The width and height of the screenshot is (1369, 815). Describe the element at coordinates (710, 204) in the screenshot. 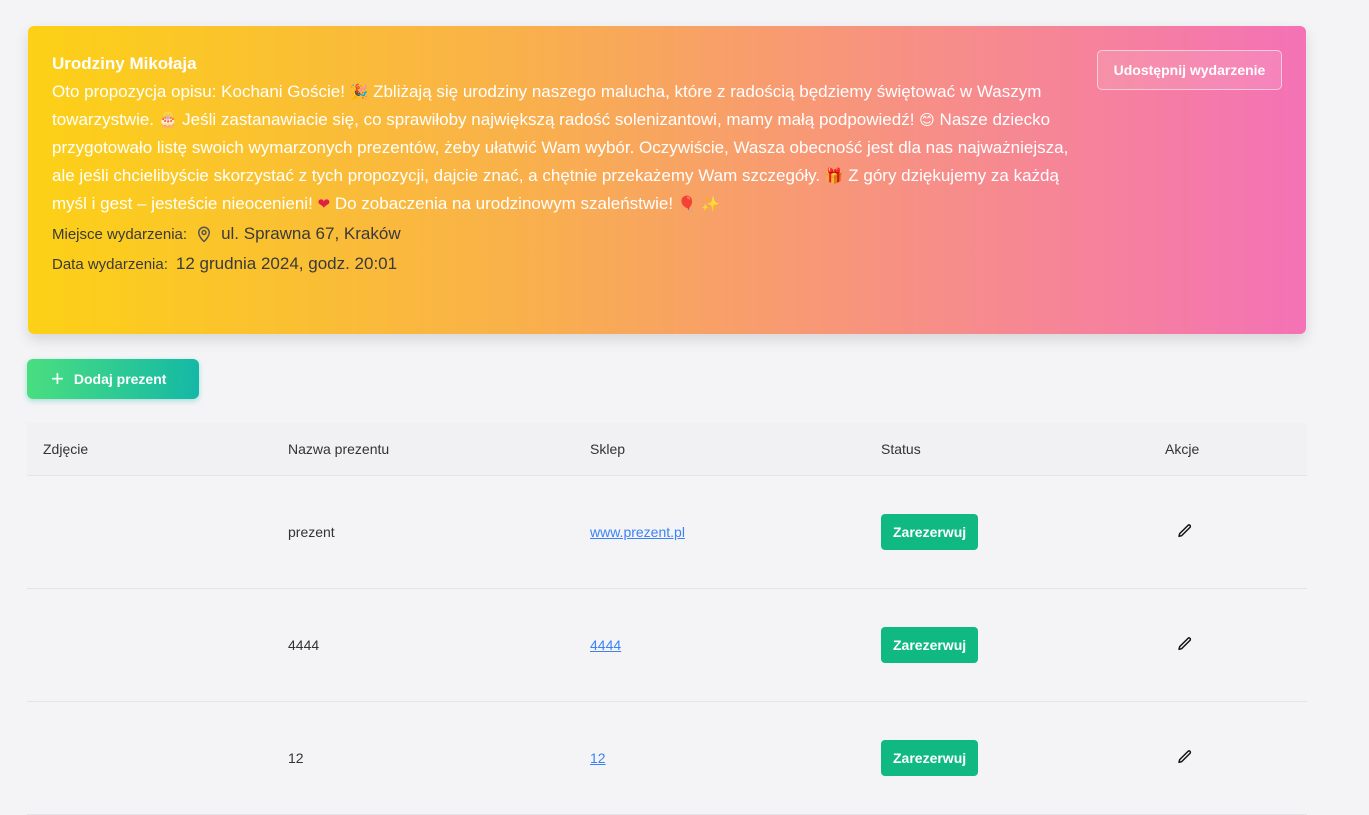

I see `sparkles-icon: ✨` at that location.